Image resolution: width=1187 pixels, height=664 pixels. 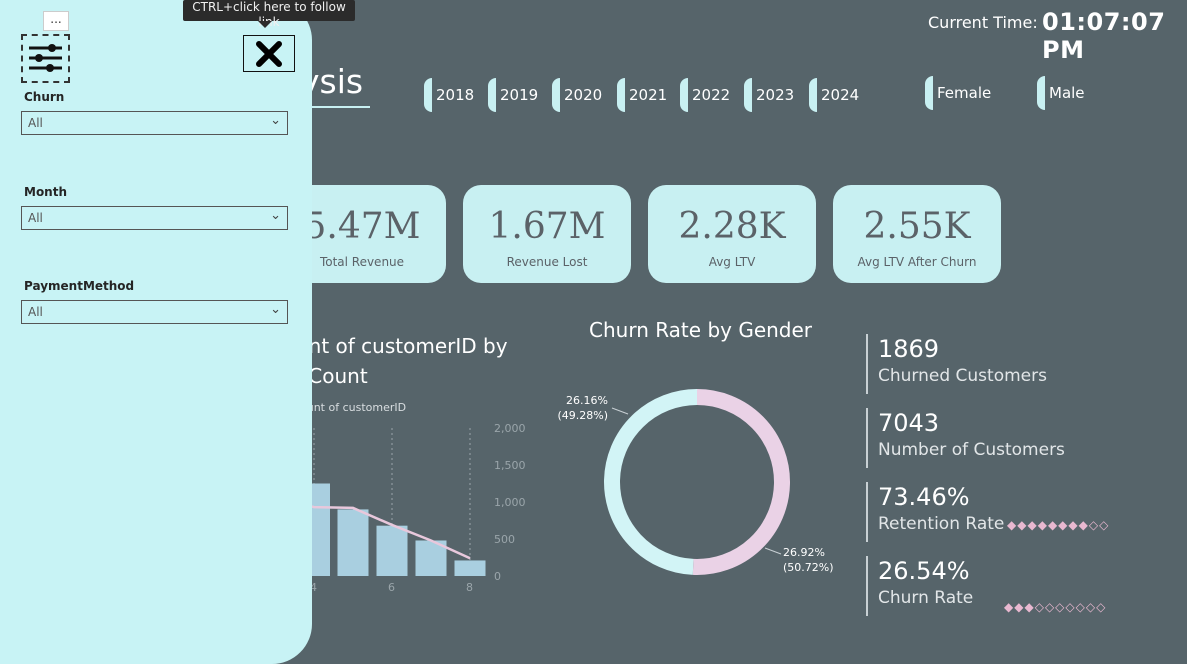 I want to click on filter-sliders-icon, so click(x=45, y=58).